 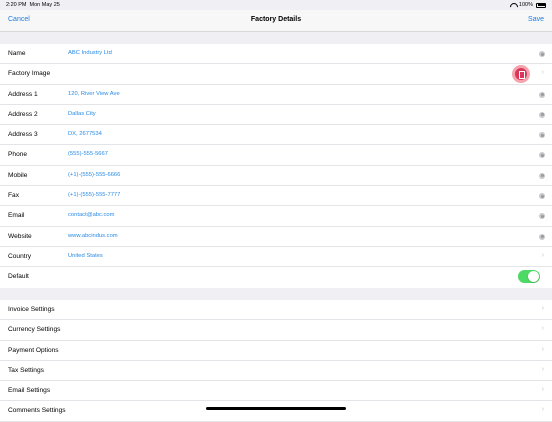 I want to click on address-3-field: DX, 2677534, so click(x=85, y=134).